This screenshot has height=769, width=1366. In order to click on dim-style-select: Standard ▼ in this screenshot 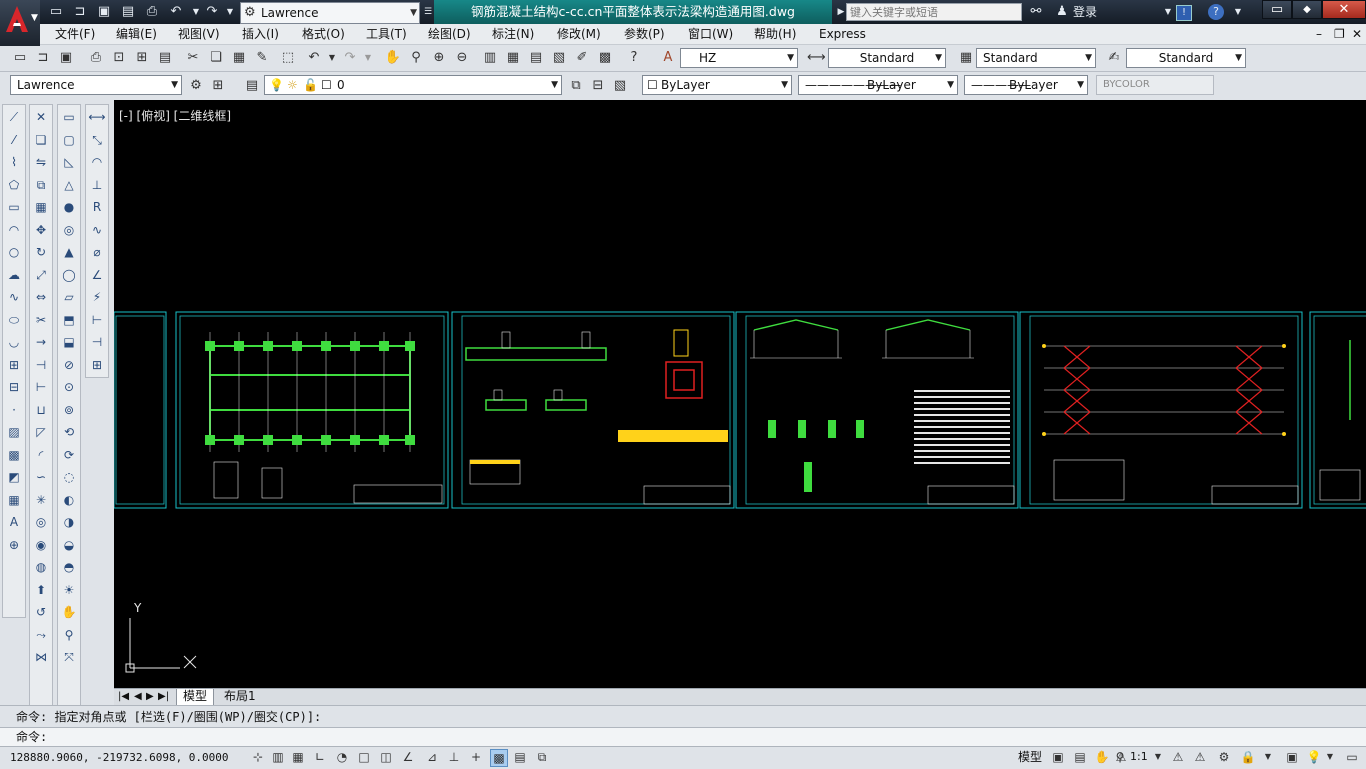, I will do `click(887, 58)`.